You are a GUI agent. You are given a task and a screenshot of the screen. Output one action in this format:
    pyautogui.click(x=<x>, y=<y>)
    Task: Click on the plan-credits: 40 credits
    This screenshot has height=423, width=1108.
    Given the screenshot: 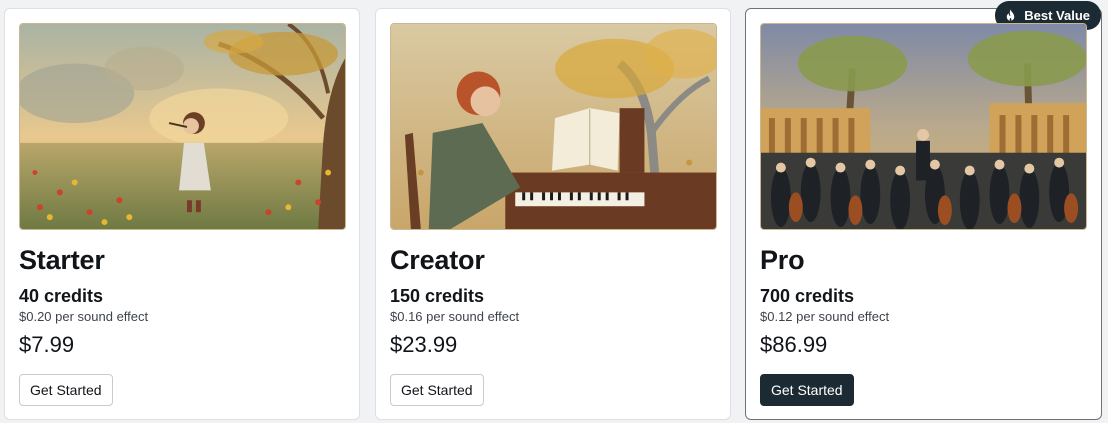 What is the action you would take?
    pyautogui.click(x=61, y=296)
    